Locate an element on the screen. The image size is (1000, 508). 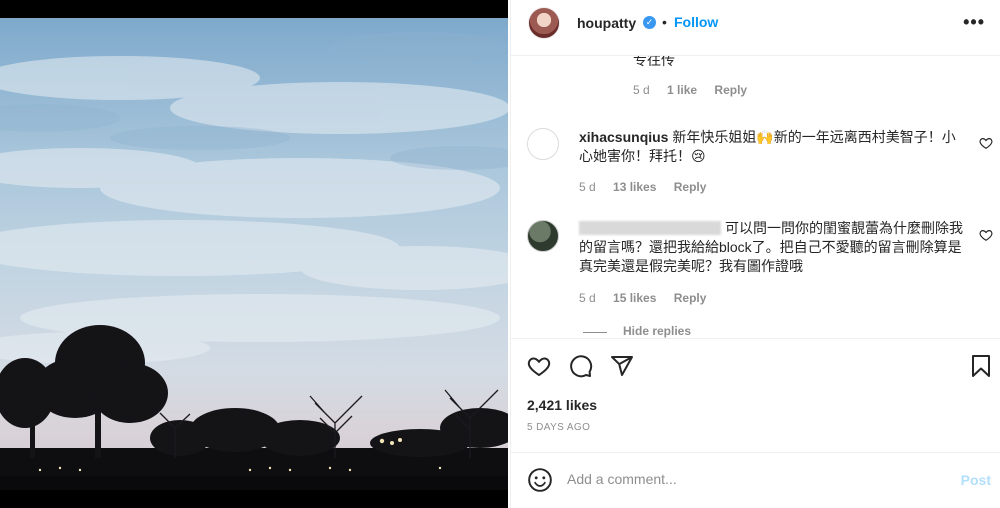
post-header: houpatty ✓ • Follow ••• is located at coordinates (755, 28).